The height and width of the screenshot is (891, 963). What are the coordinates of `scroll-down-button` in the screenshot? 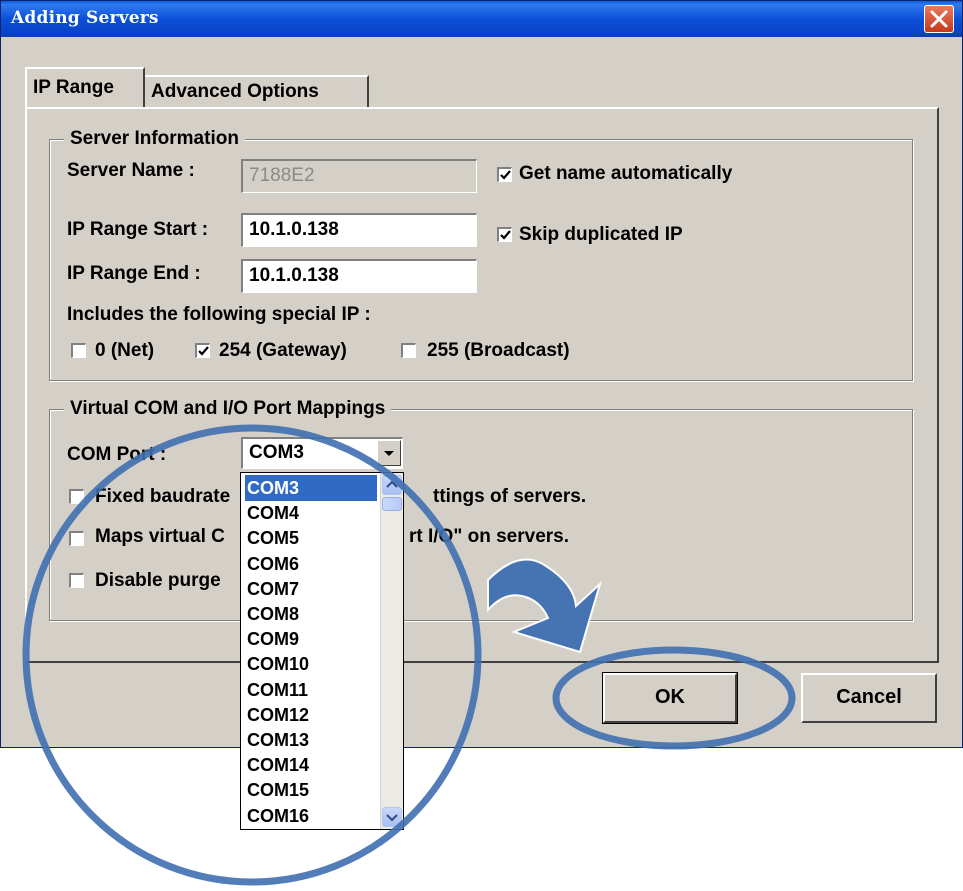 It's located at (392, 817).